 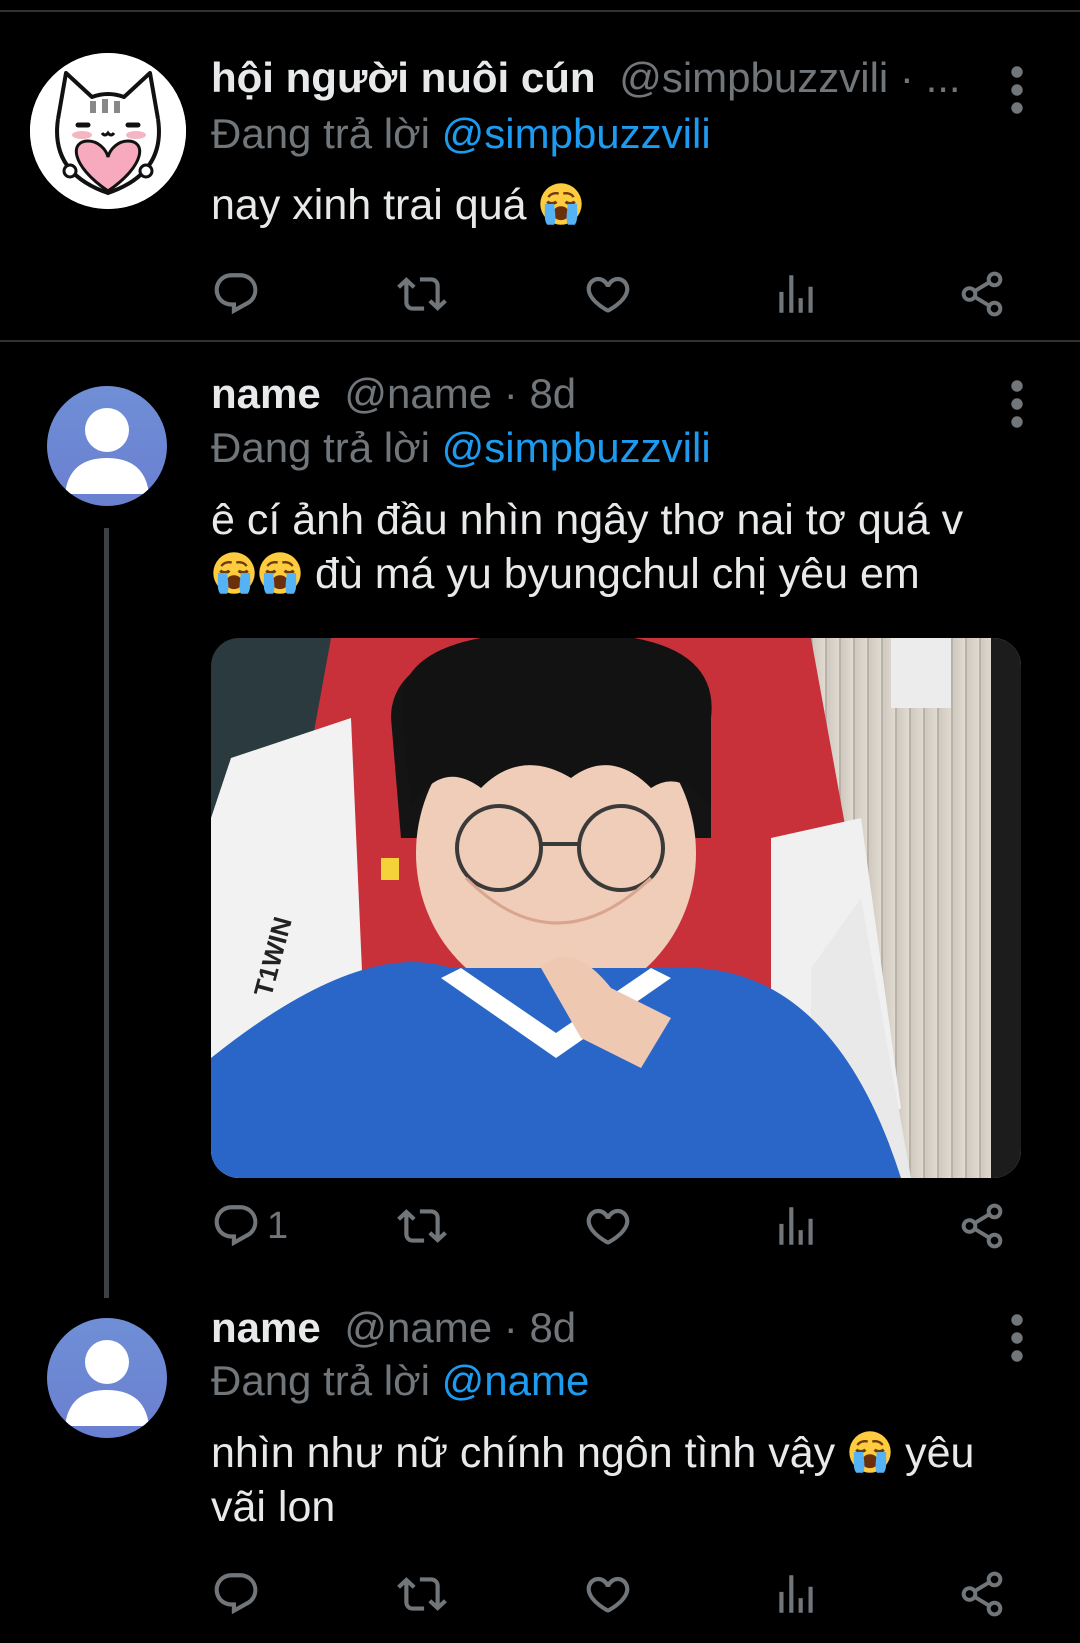 I want to click on reply-mention-link: @name, so click(x=516, y=1380).